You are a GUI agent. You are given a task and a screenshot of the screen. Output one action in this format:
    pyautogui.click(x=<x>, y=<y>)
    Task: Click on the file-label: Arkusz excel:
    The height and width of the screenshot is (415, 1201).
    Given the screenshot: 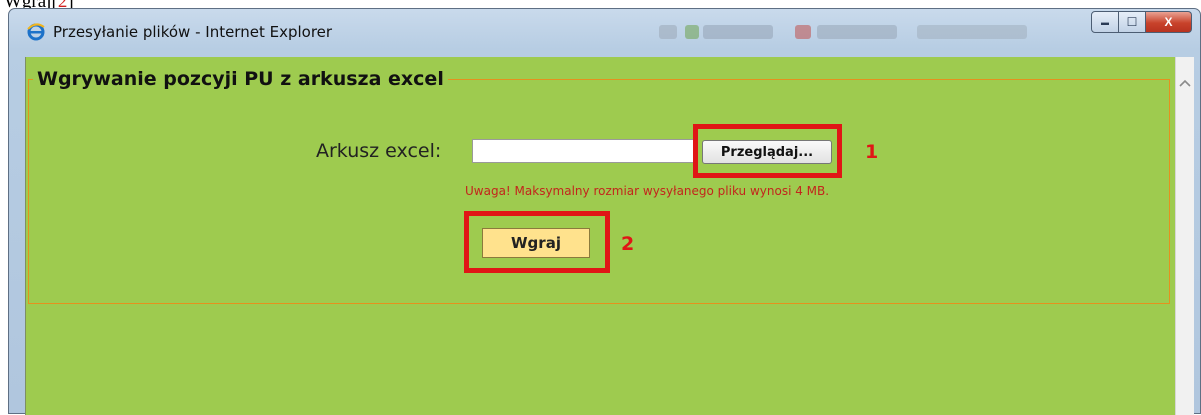 What is the action you would take?
    pyautogui.click(x=379, y=151)
    